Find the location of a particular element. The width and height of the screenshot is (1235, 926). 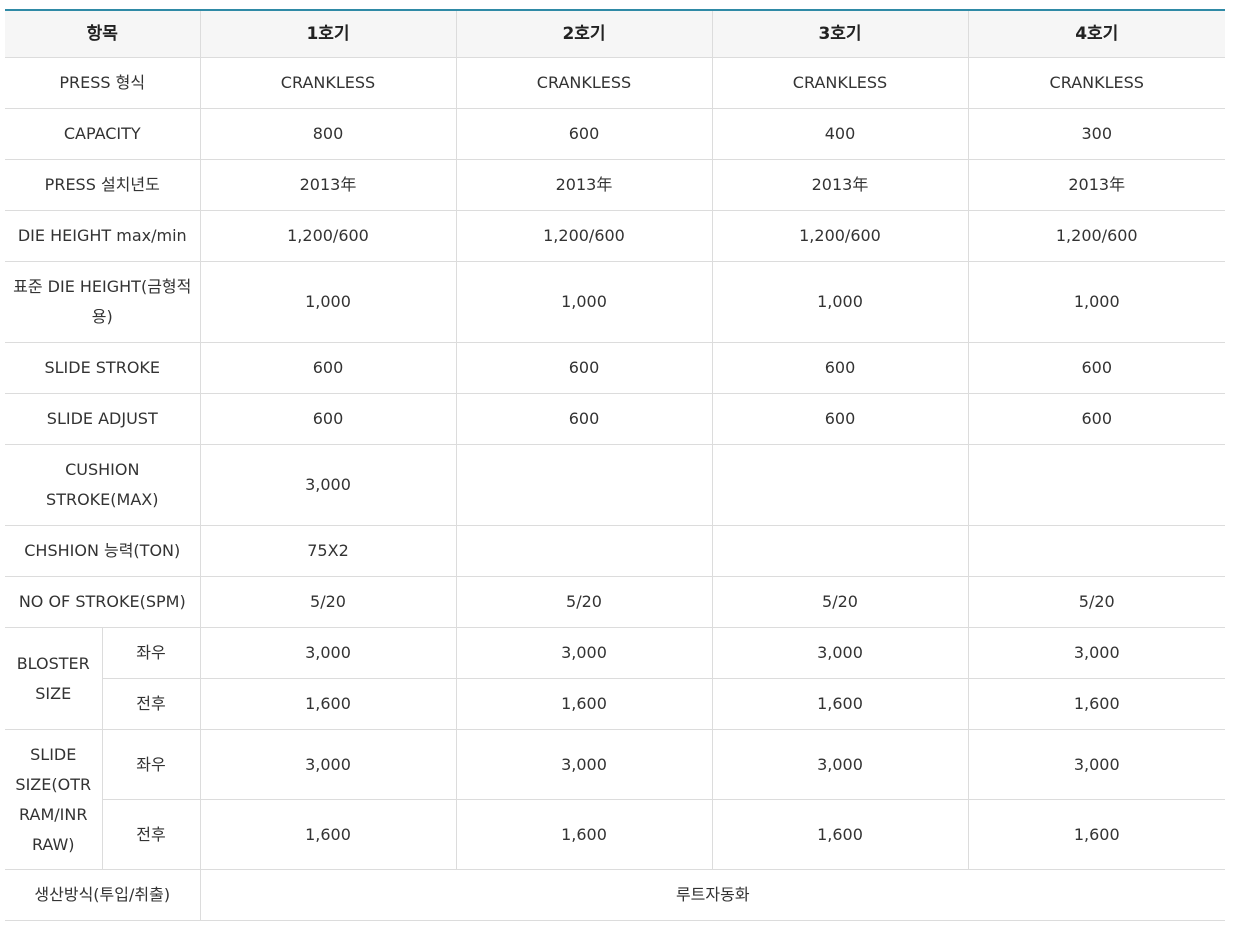

header-row: 항목 1호기 2호기 3호기 4호기 is located at coordinates (615, 33).